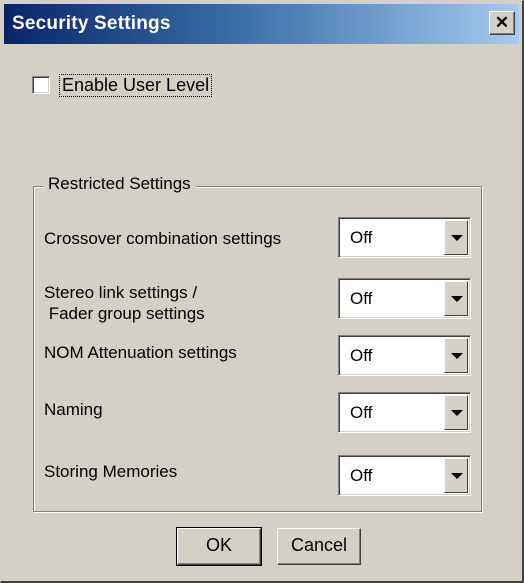  Describe the element at coordinates (111, 471) in the screenshot. I see `storing-memories-label: Storing Memories` at that location.